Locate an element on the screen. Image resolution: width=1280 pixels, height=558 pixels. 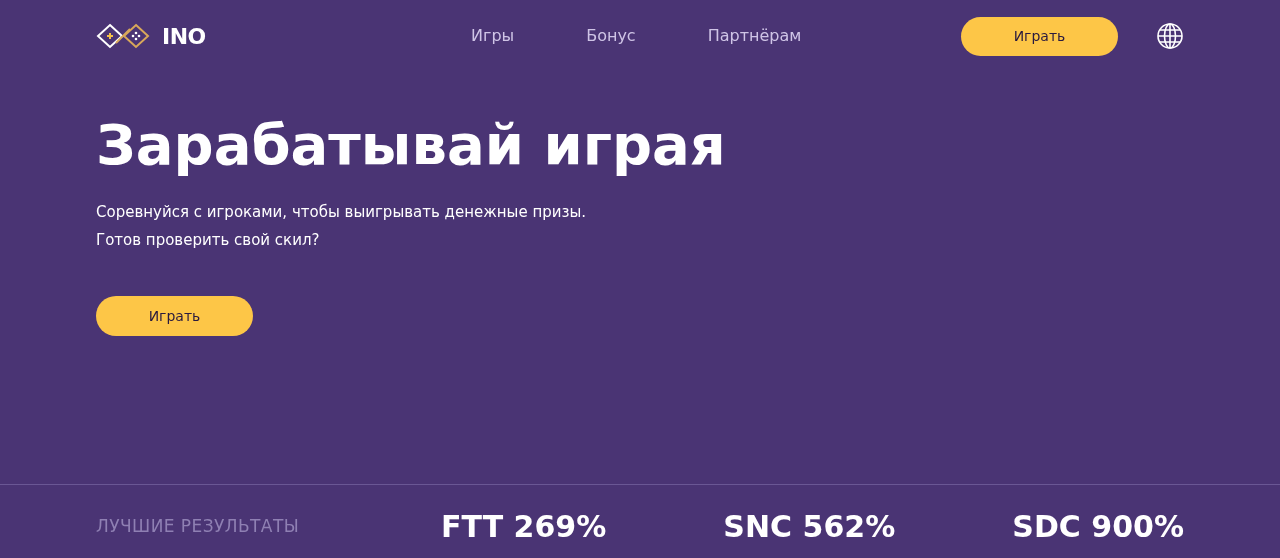
hero-title: Зарабатывай играя is located at coordinates (411, 145).